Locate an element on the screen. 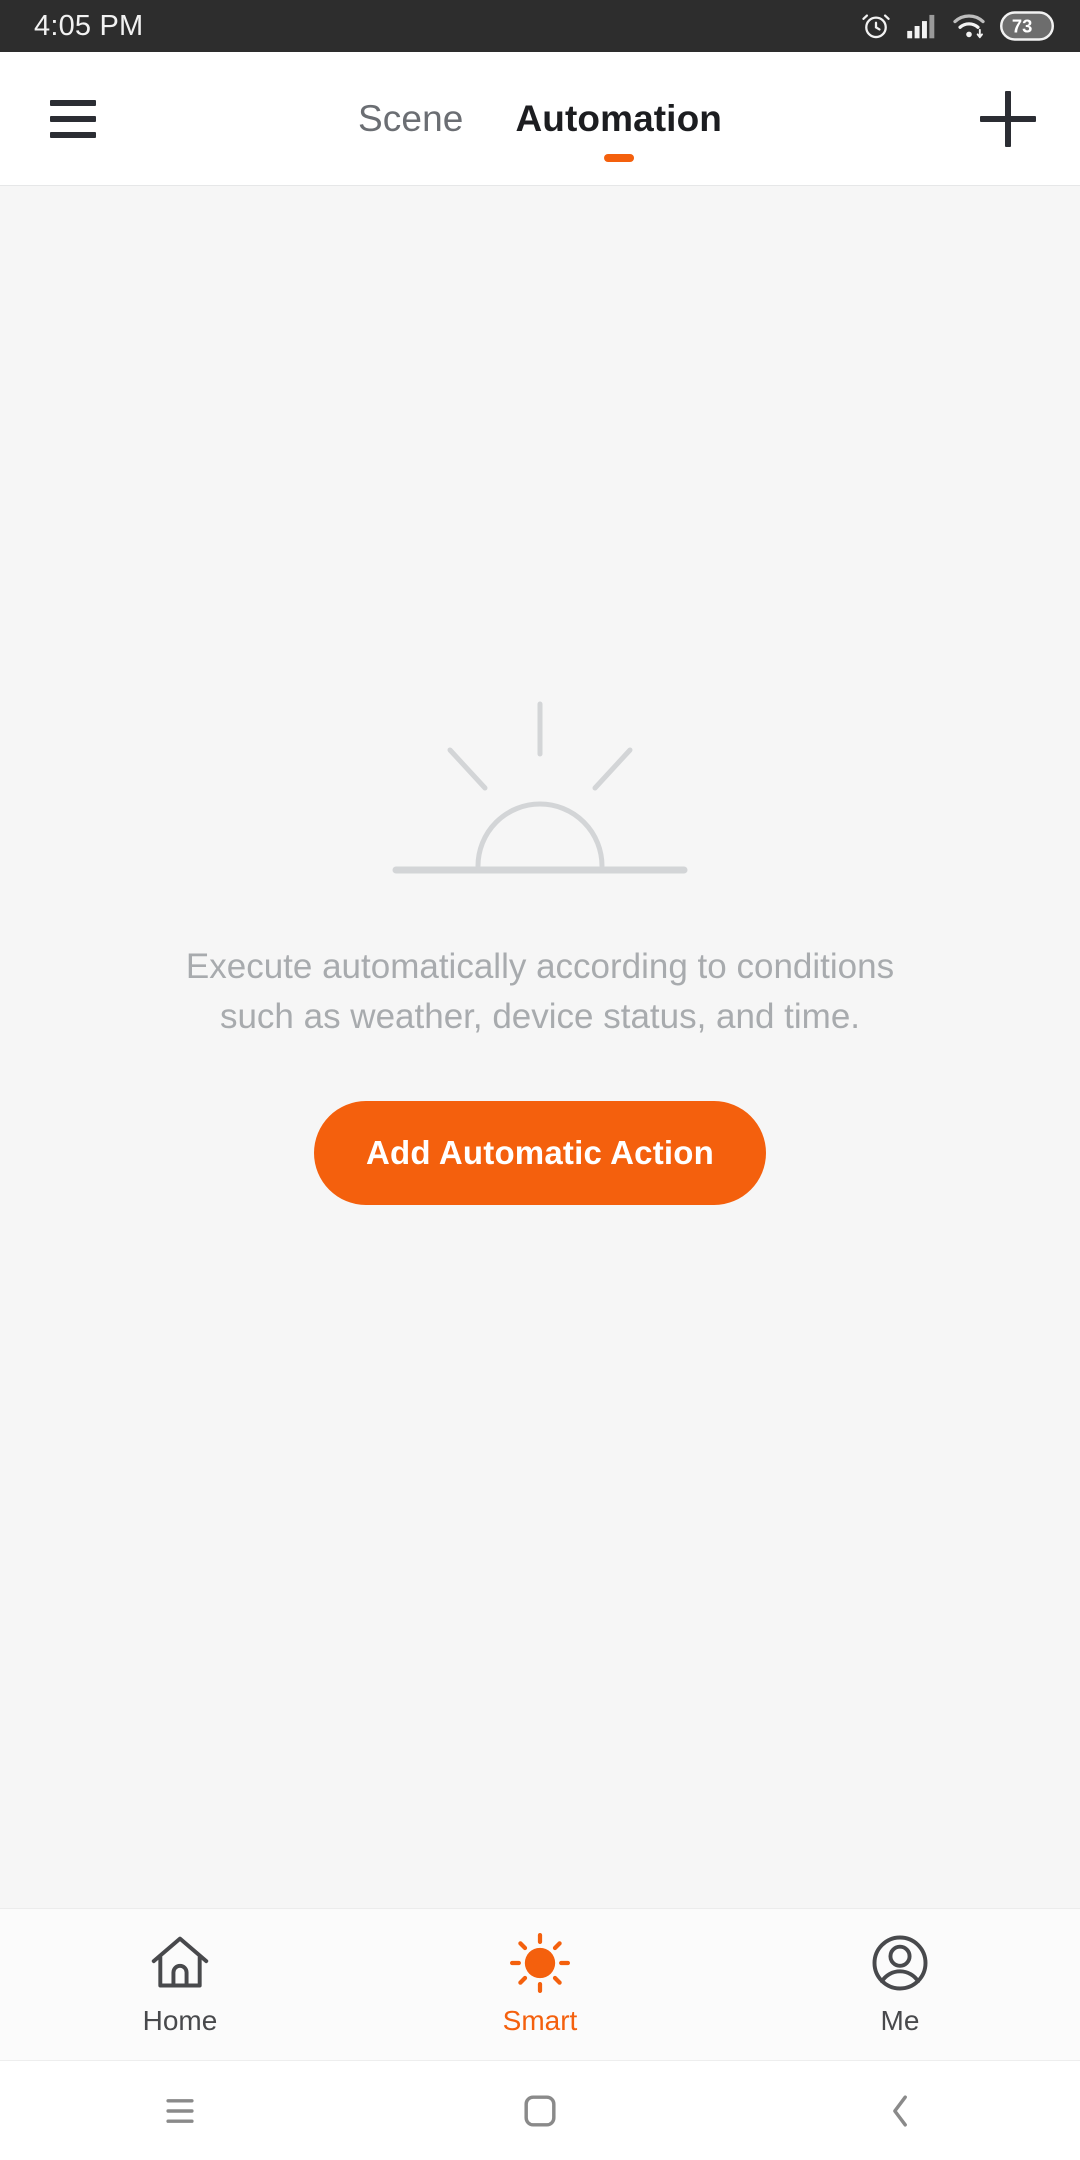 Image resolution: width=1080 pixels, height=2160 pixels. back-key is located at coordinates (900, 2111).